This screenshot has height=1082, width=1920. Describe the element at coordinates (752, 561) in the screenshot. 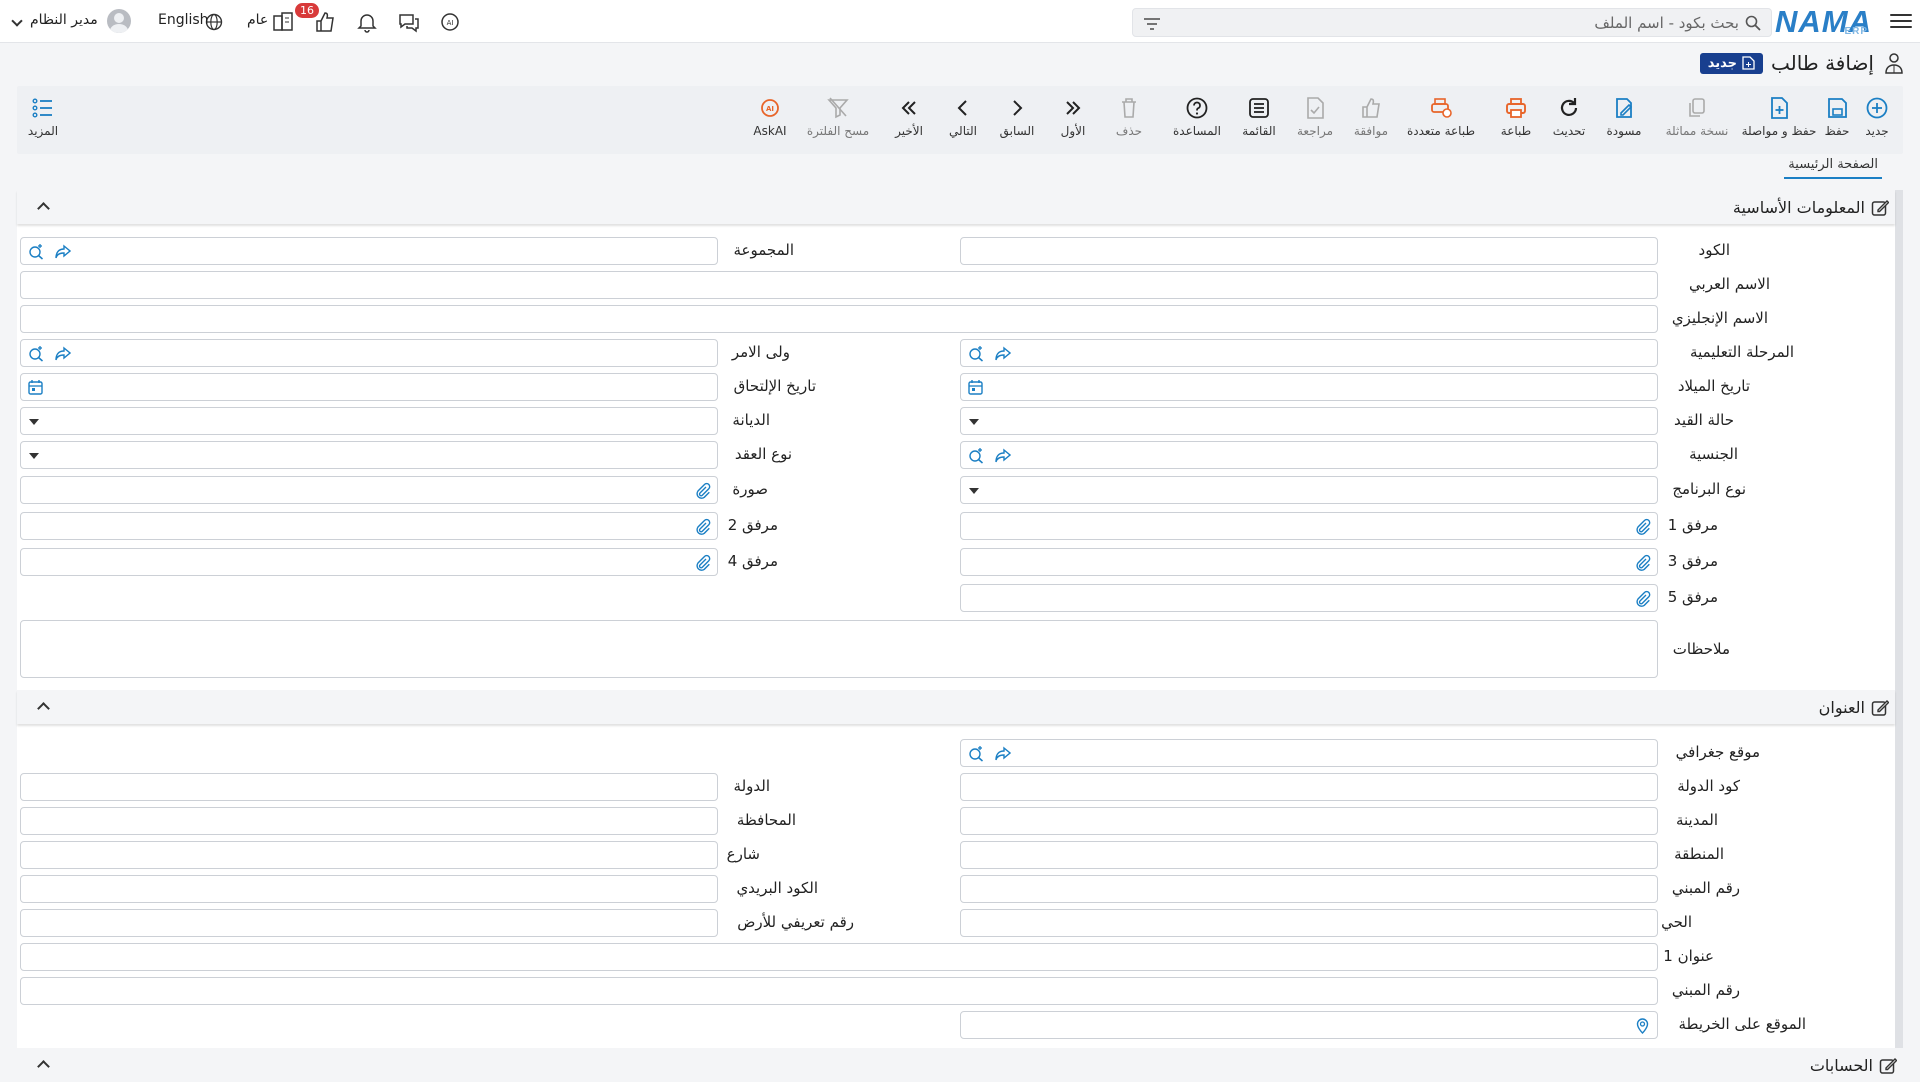

I see `attachment4-label: مرفق 4` at that location.